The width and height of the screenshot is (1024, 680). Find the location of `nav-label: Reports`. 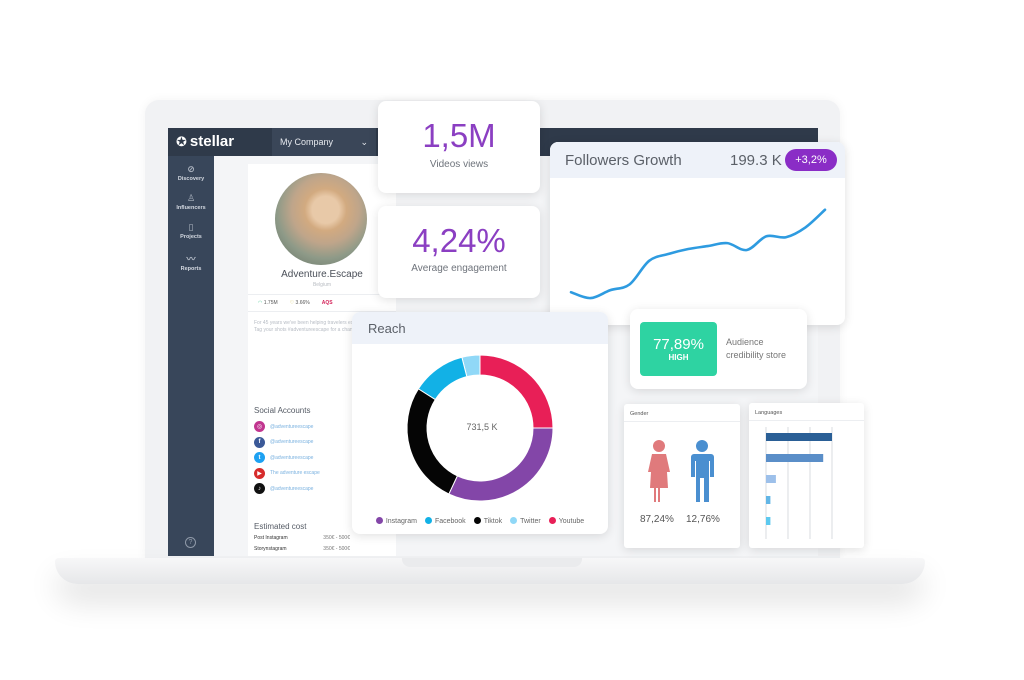

nav-label: Reports is located at coordinates (191, 269).